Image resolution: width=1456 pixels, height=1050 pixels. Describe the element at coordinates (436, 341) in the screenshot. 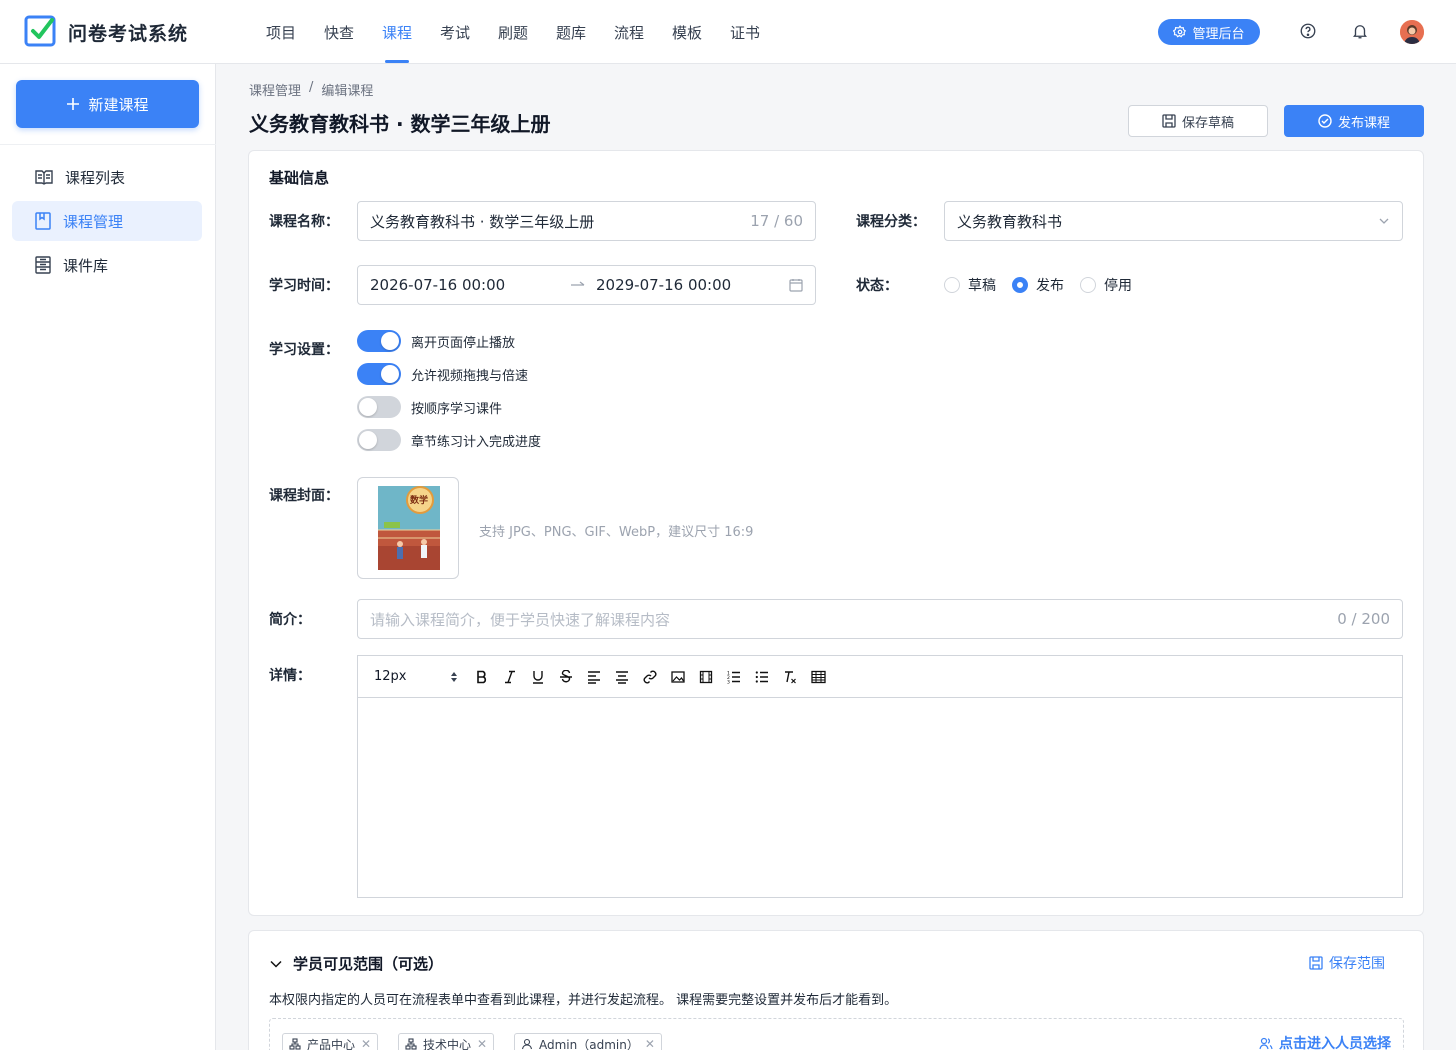

I see `setting-stop-on-leave: 离开页面停止播放` at that location.